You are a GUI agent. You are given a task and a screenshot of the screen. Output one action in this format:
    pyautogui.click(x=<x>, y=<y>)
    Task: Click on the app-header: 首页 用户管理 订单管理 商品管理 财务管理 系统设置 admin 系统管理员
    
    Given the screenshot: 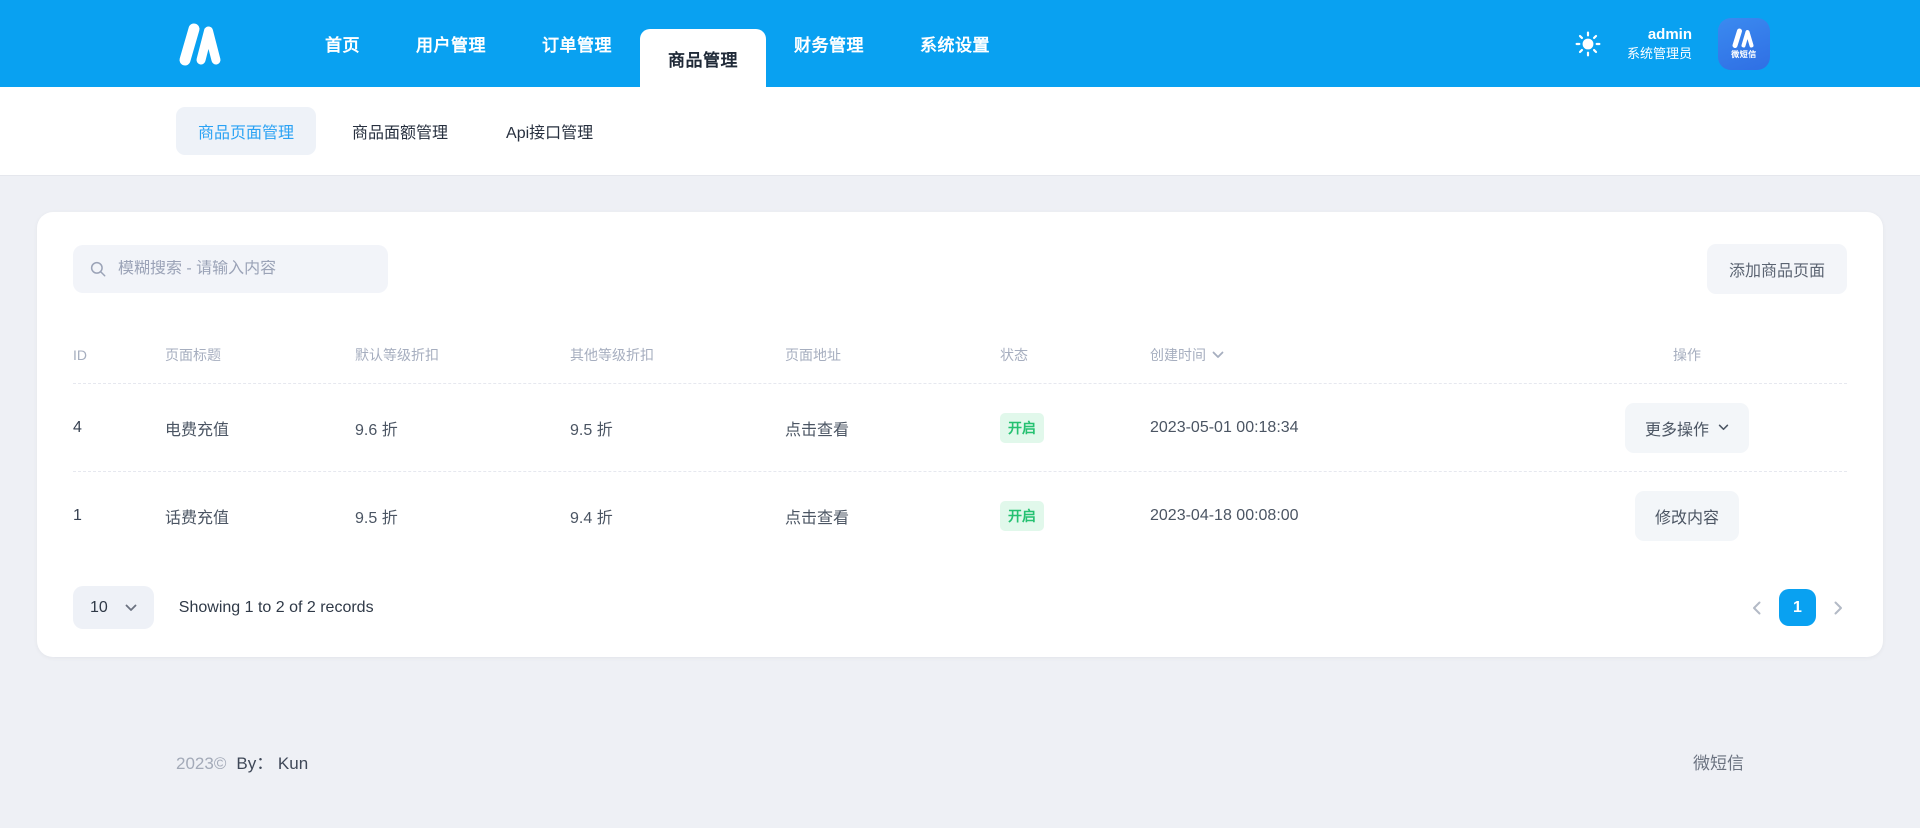 What is the action you would take?
    pyautogui.click(x=960, y=43)
    